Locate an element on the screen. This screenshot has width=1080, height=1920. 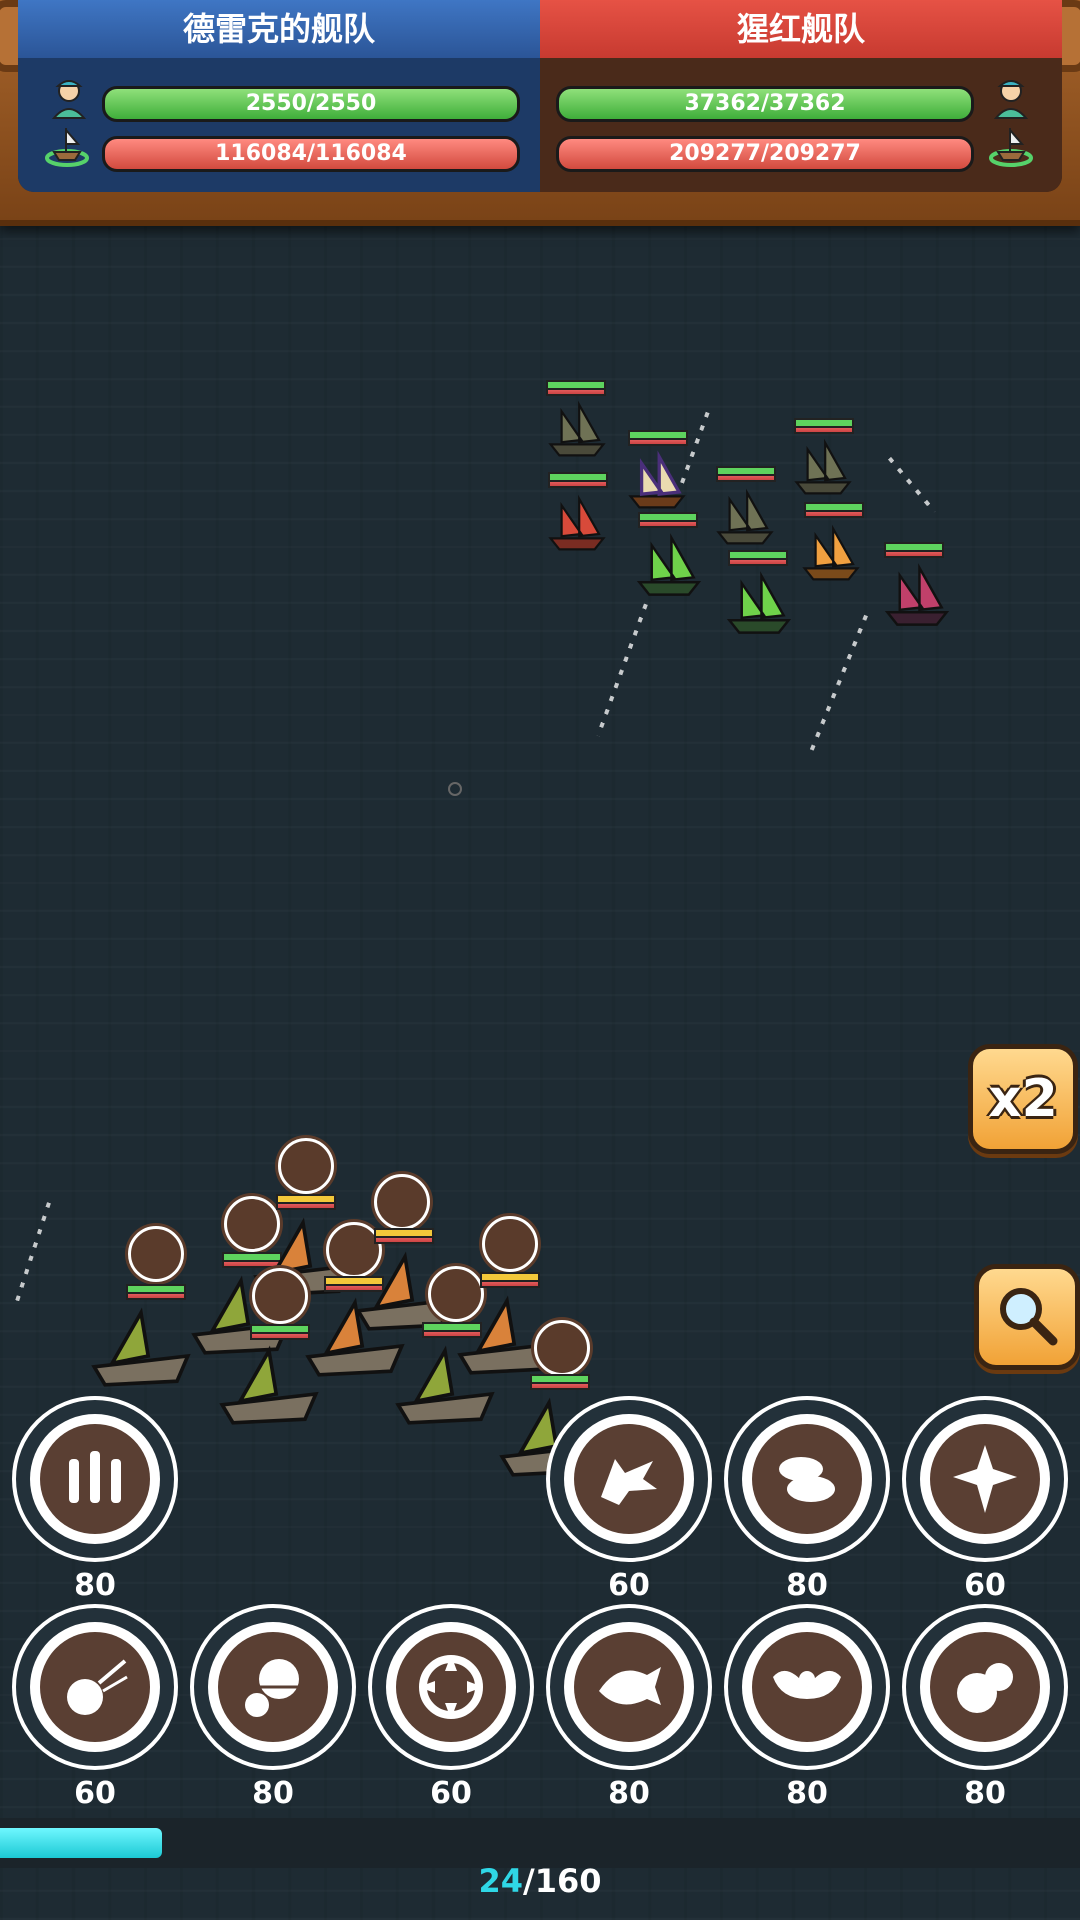
energy-counter: 24/160 is located at coordinates (540, 1881).